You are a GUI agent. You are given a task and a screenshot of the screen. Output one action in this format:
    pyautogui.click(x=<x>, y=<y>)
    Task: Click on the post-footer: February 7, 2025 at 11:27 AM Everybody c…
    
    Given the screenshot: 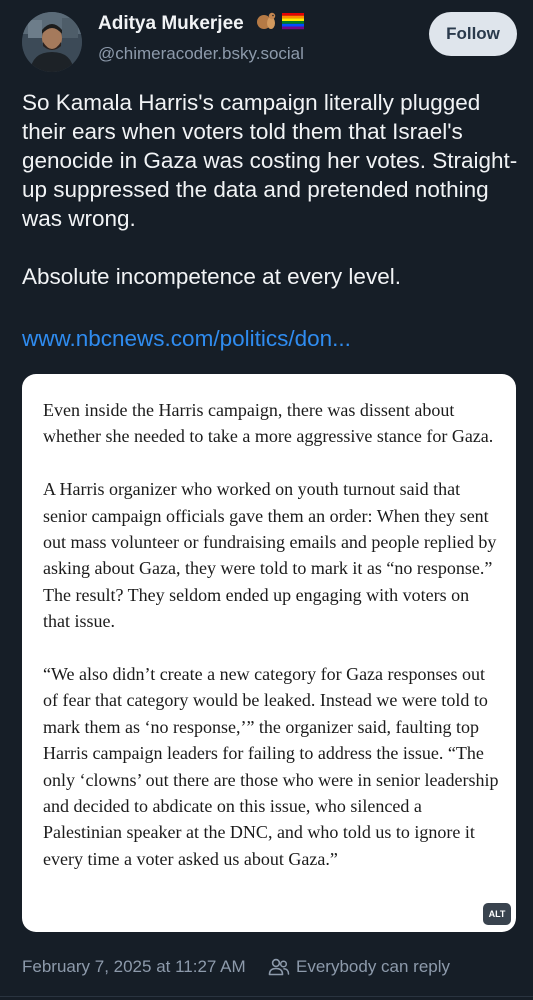 What is the action you would take?
    pyautogui.click(x=272, y=969)
    